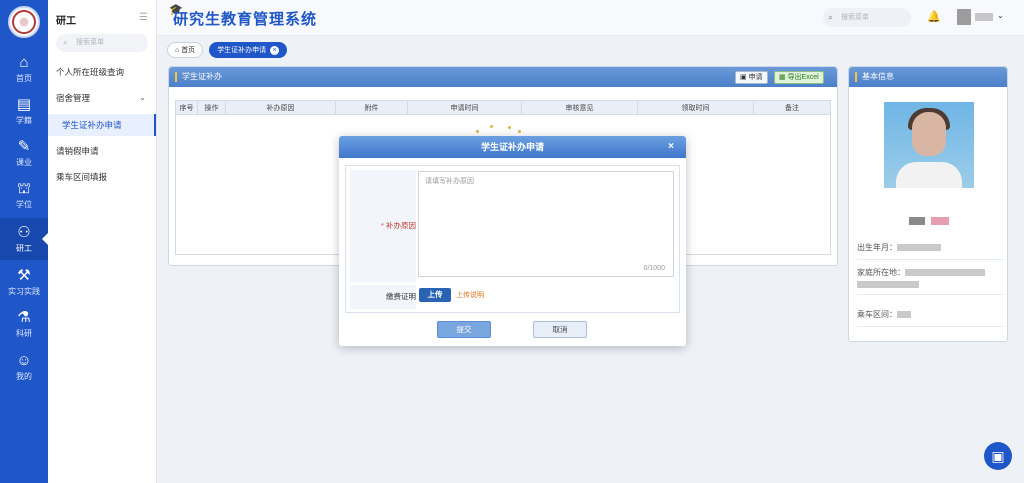  I want to click on user-name, so click(984, 17).